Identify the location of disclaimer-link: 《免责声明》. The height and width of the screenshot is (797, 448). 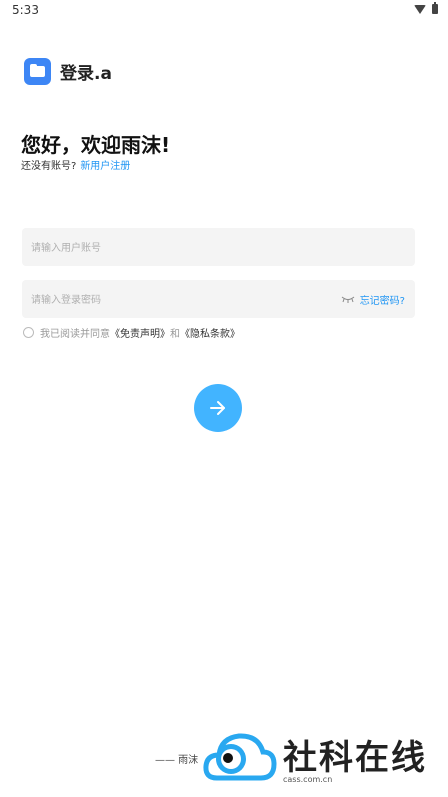
(140, 332).